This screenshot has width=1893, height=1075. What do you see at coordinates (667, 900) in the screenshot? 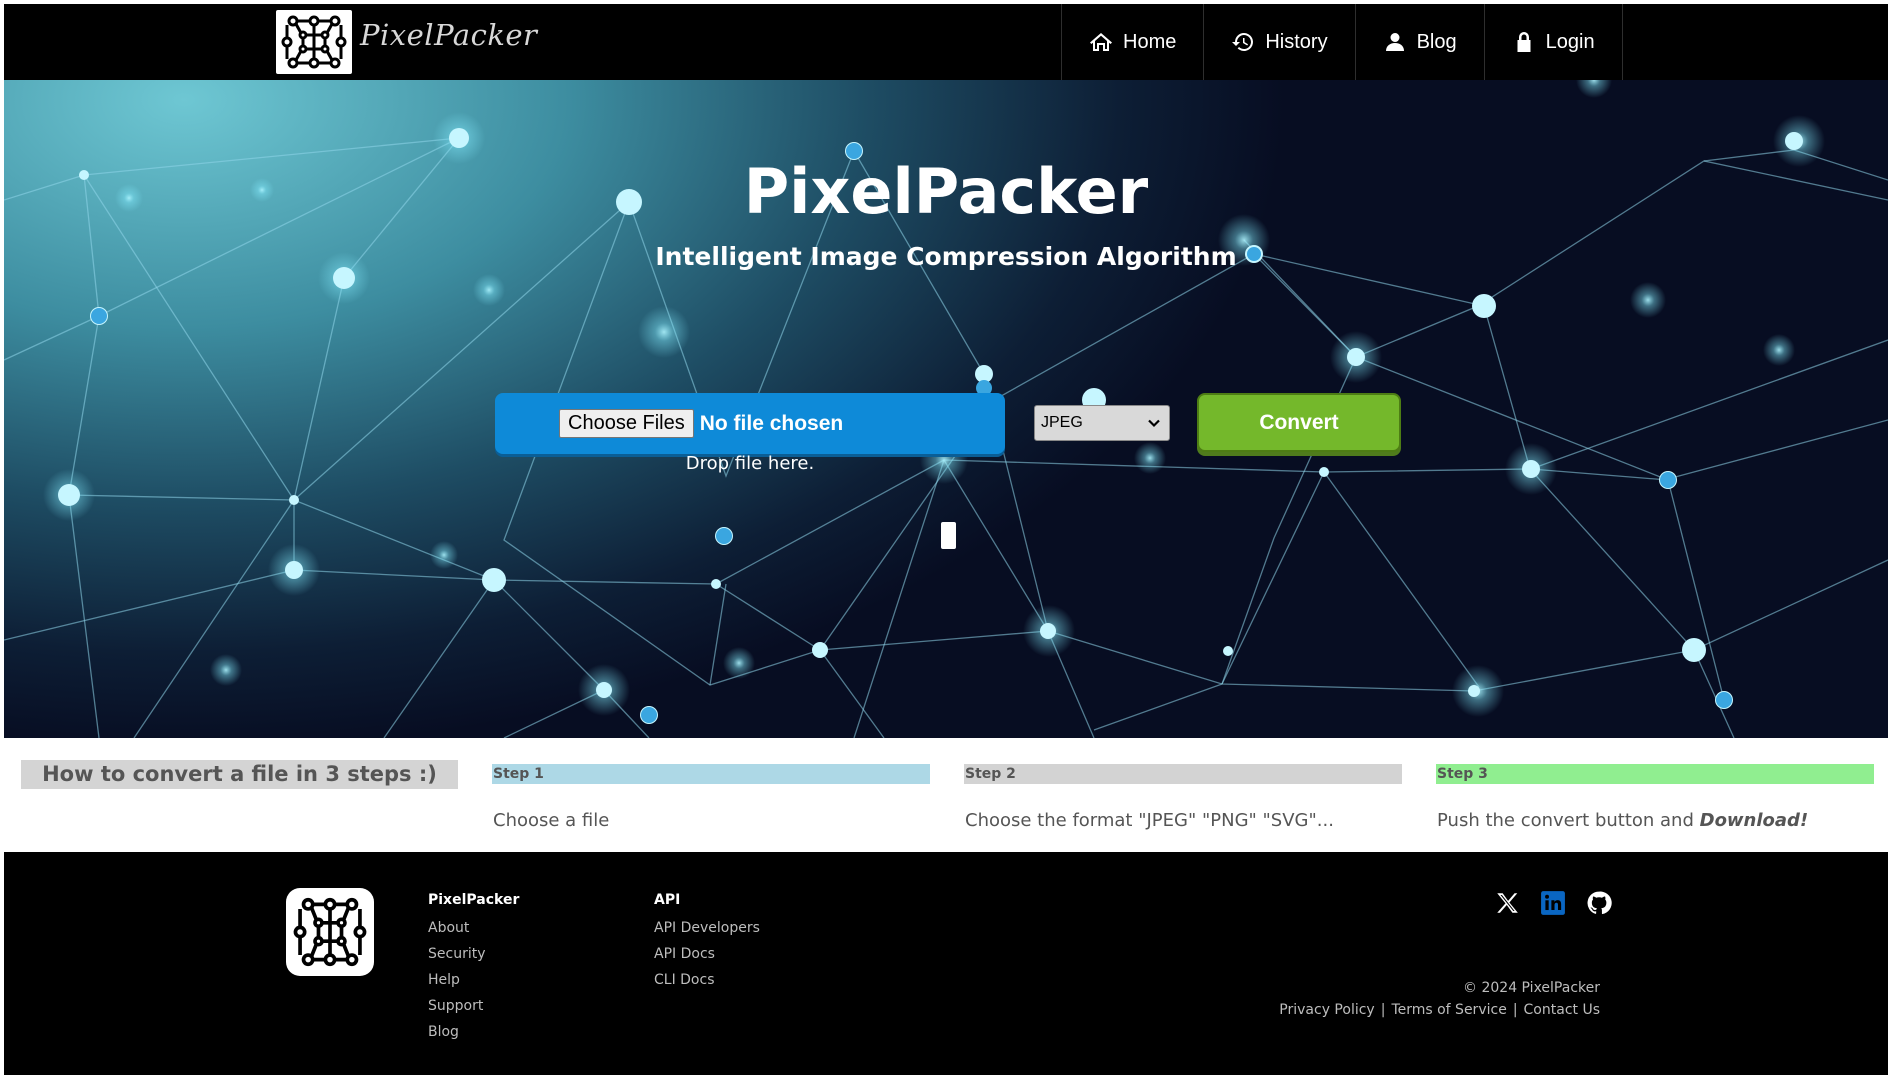
I see `footer-heading: API` at bounding box center [667, 900].